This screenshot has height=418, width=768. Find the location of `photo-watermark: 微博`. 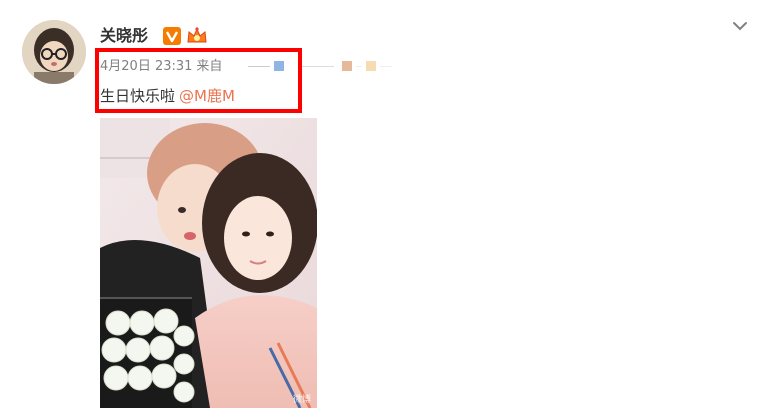

photo-watermark: 微博 is located at coordinates (301, 400).